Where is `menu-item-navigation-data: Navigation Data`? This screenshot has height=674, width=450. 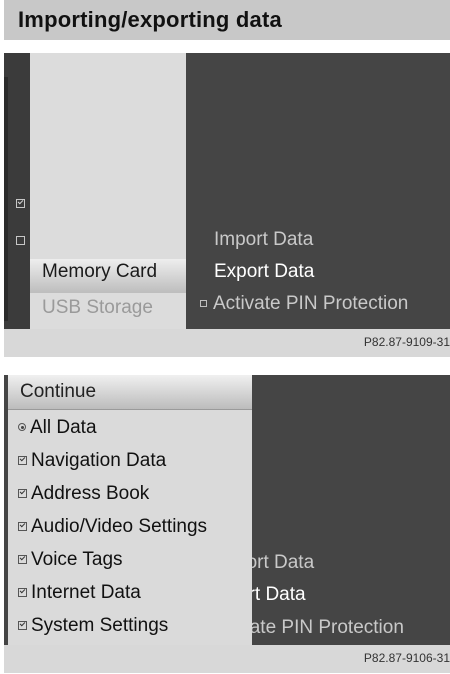
menu-item-navigation-data: Navigation Data is located at coordinates (92, 461).